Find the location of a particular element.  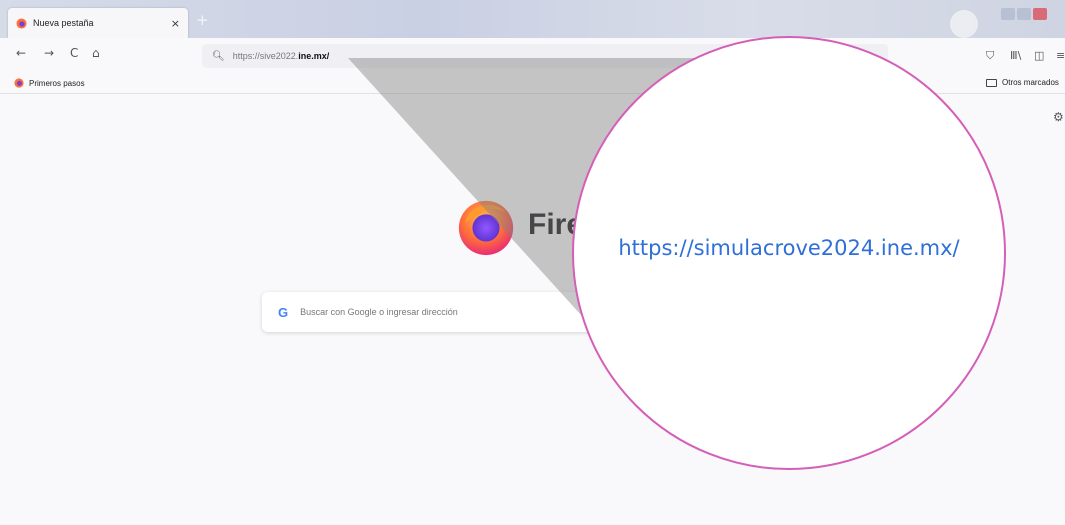

other-bookmarks: Otros marcados is located at coordinates (1022, 82).